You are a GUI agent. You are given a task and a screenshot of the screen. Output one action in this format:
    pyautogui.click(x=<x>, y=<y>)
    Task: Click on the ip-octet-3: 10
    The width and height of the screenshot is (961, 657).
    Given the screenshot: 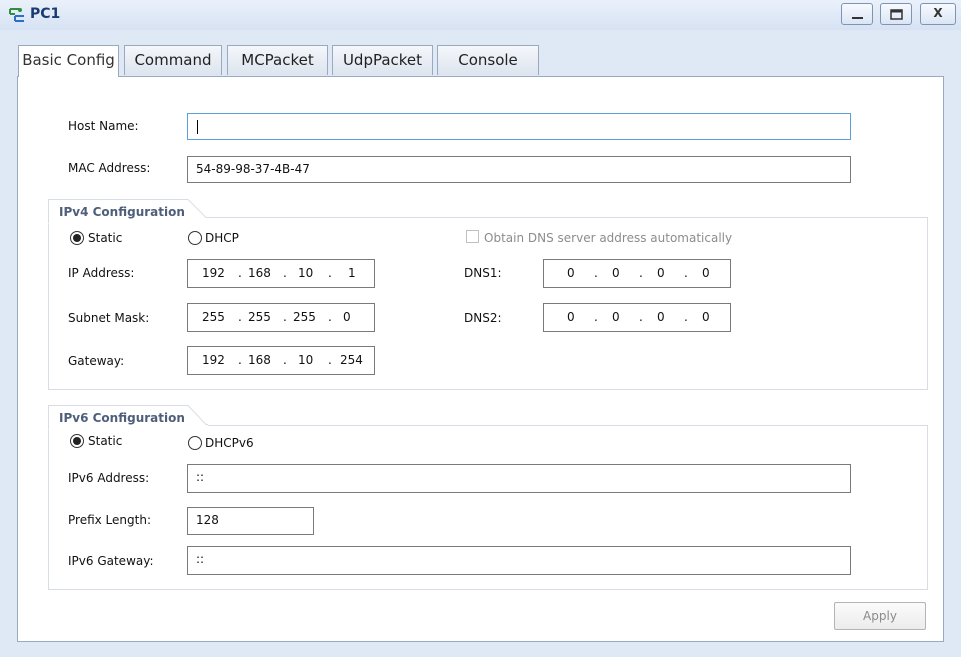 What is the action you would take?
    pyautogui.click(x=306, y=273)
    